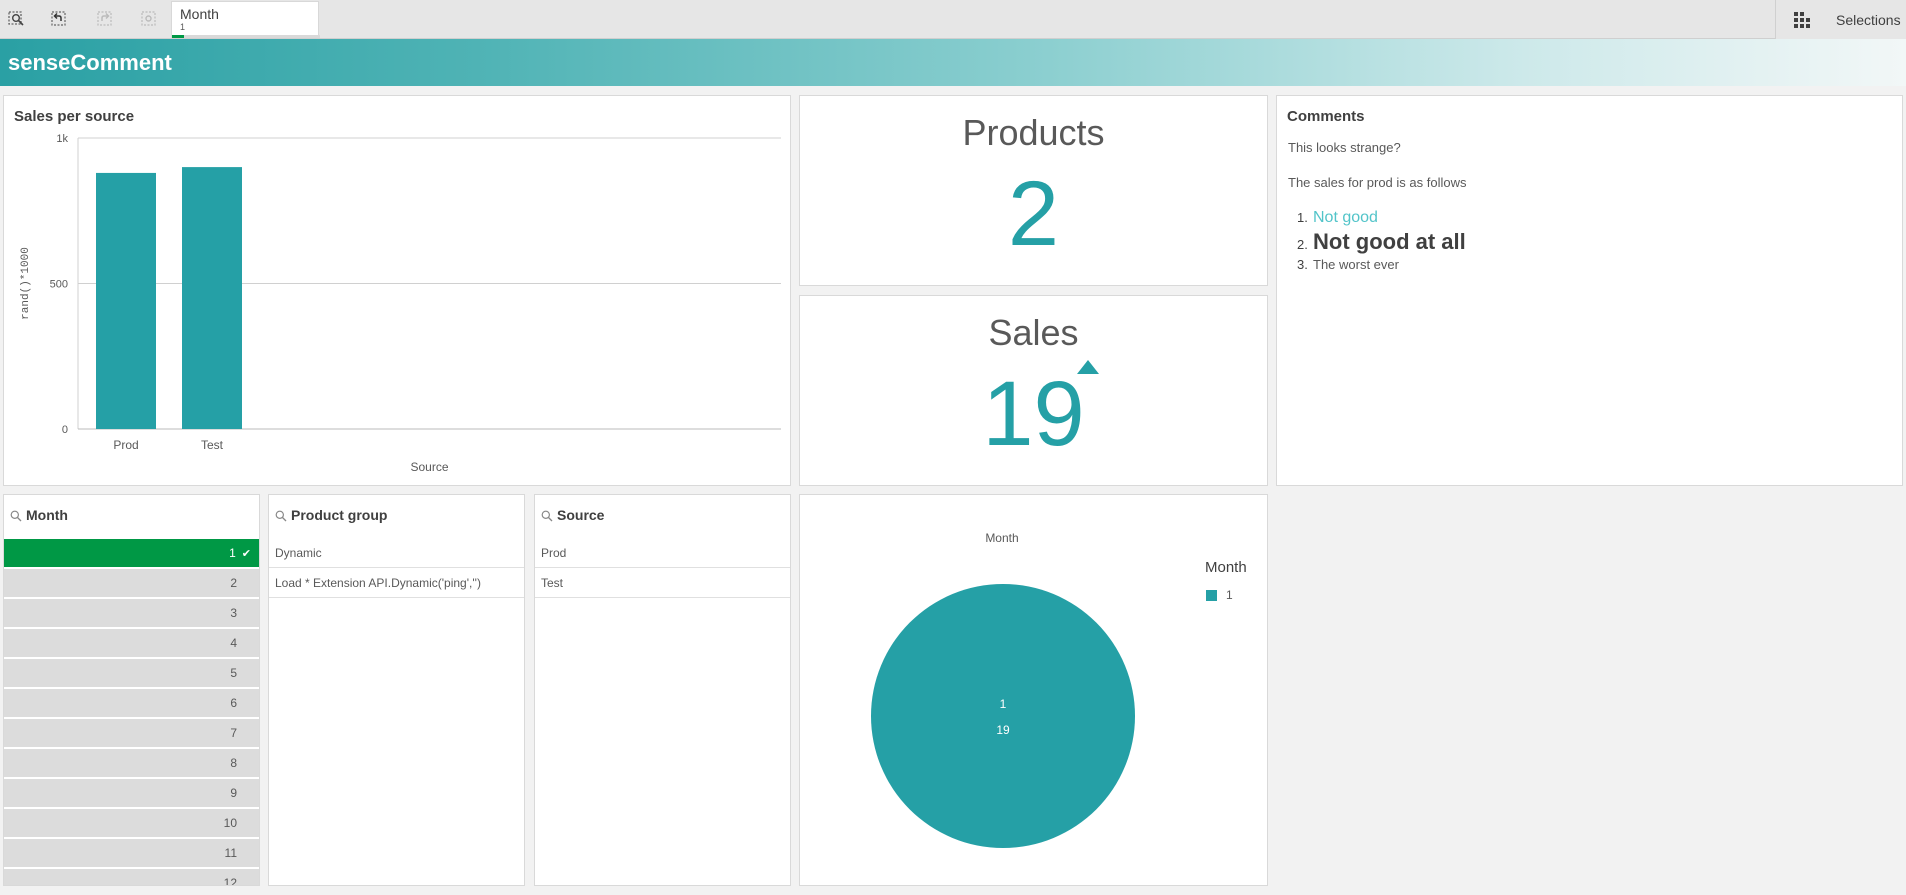 The height and width of the screenshot is (895, 1906). I want to click on selections-label: Selections, so click(1868, 20).